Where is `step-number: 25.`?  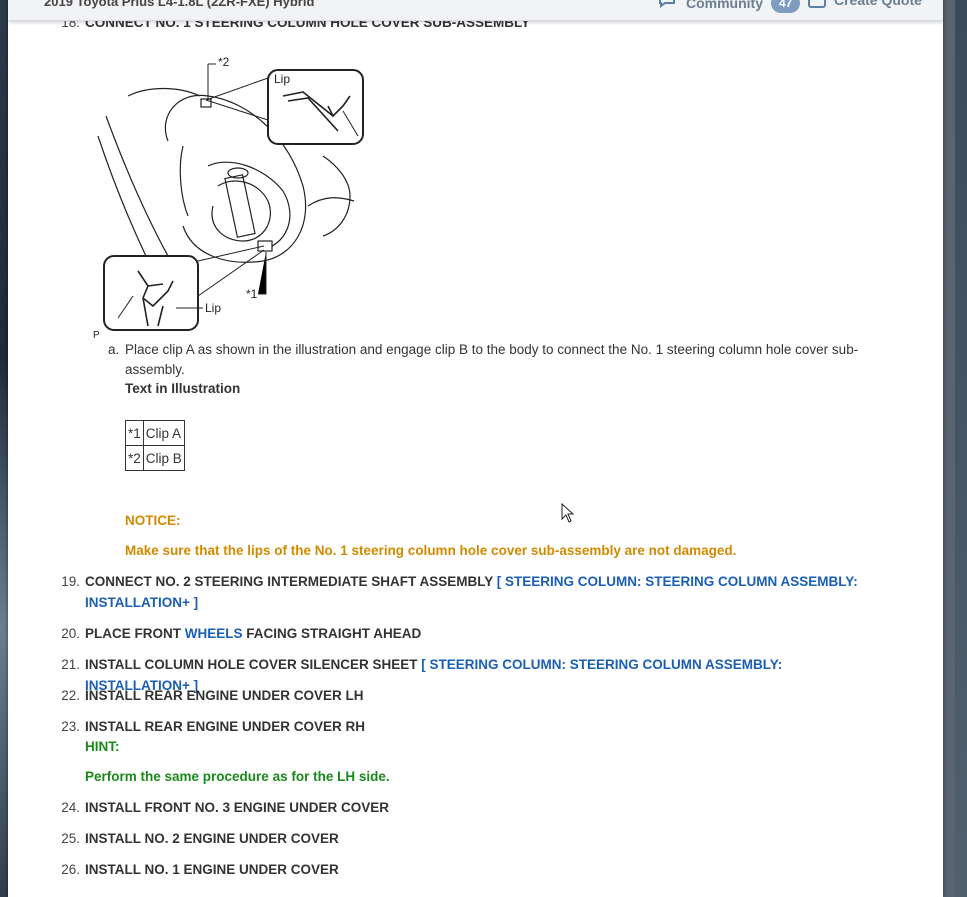
step-number: 25. is located at coordinates (70, 838).